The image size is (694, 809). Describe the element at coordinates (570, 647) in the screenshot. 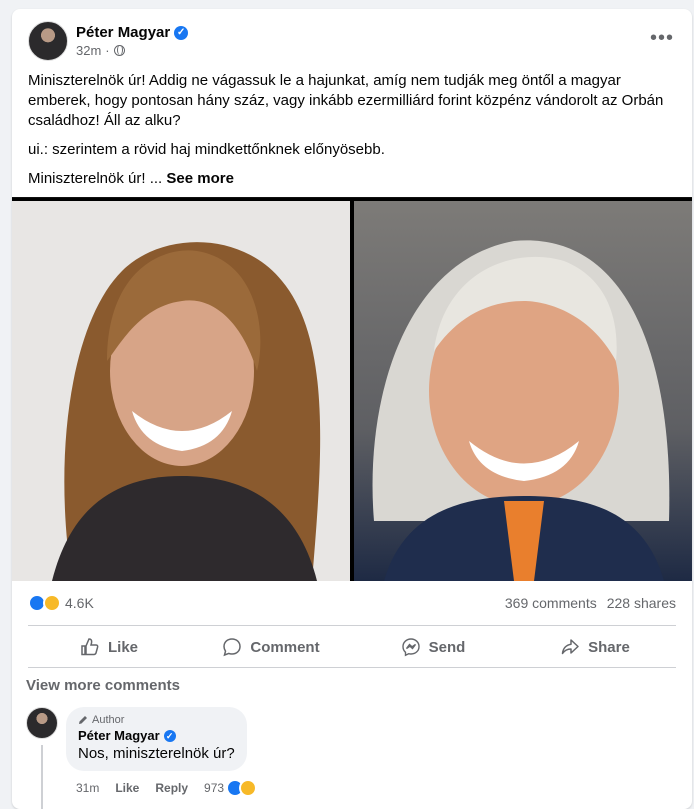

I see `share-icon` at that location.